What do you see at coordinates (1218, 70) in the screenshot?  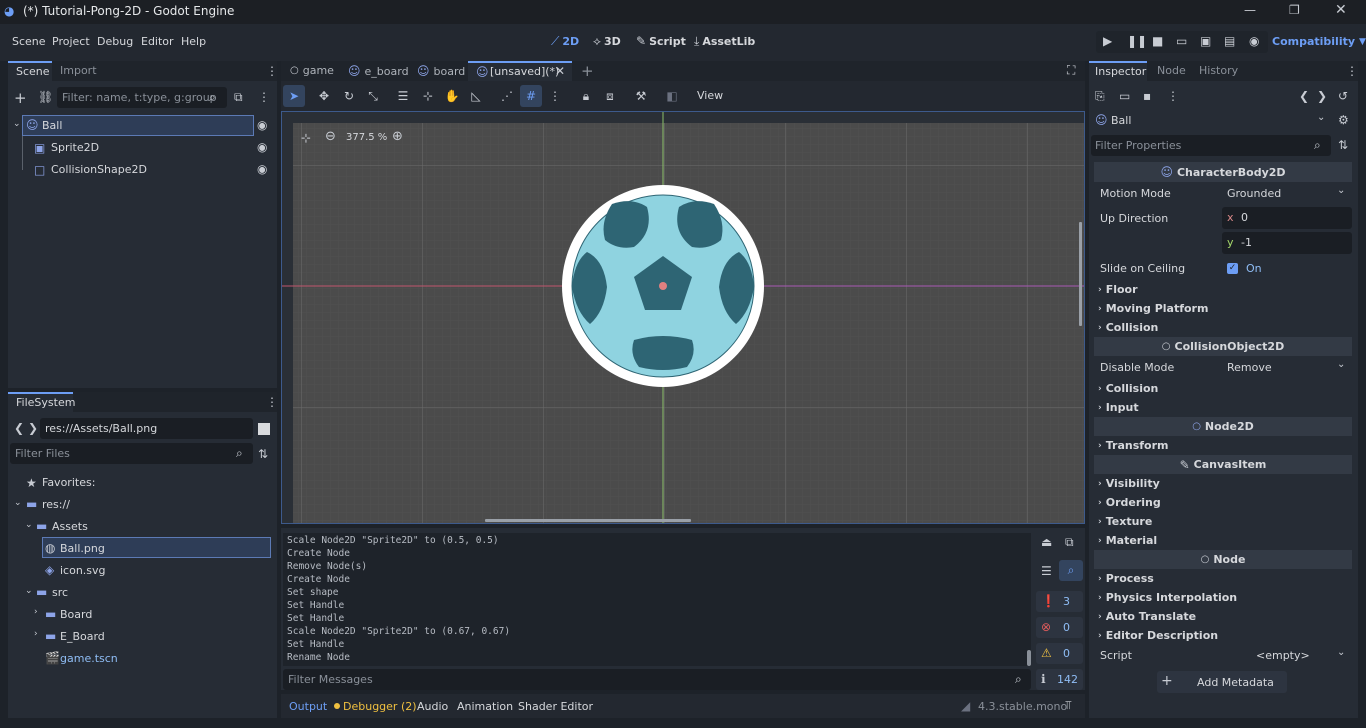 I see `tab-history: History` at bounding box center [1218, 70].